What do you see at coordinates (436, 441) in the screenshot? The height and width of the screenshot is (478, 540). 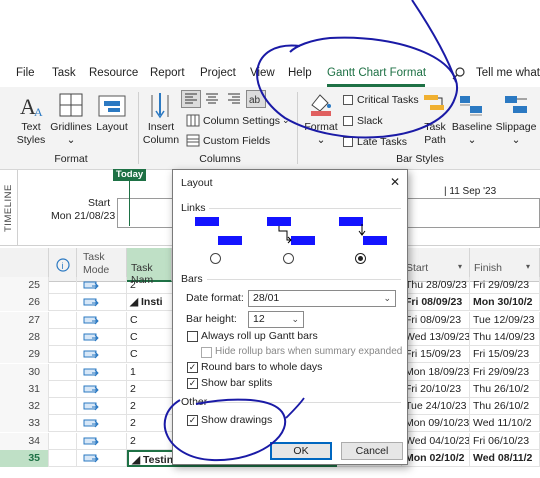 I see `start-cell: Wed 04/10/23` at bounding box center [436, 441].